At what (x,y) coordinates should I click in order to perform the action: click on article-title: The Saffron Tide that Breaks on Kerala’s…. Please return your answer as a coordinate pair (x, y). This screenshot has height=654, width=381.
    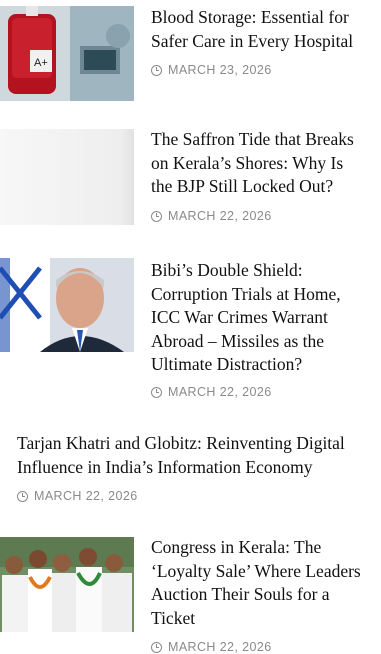
    Looking at the image, I should click on (266, 163).